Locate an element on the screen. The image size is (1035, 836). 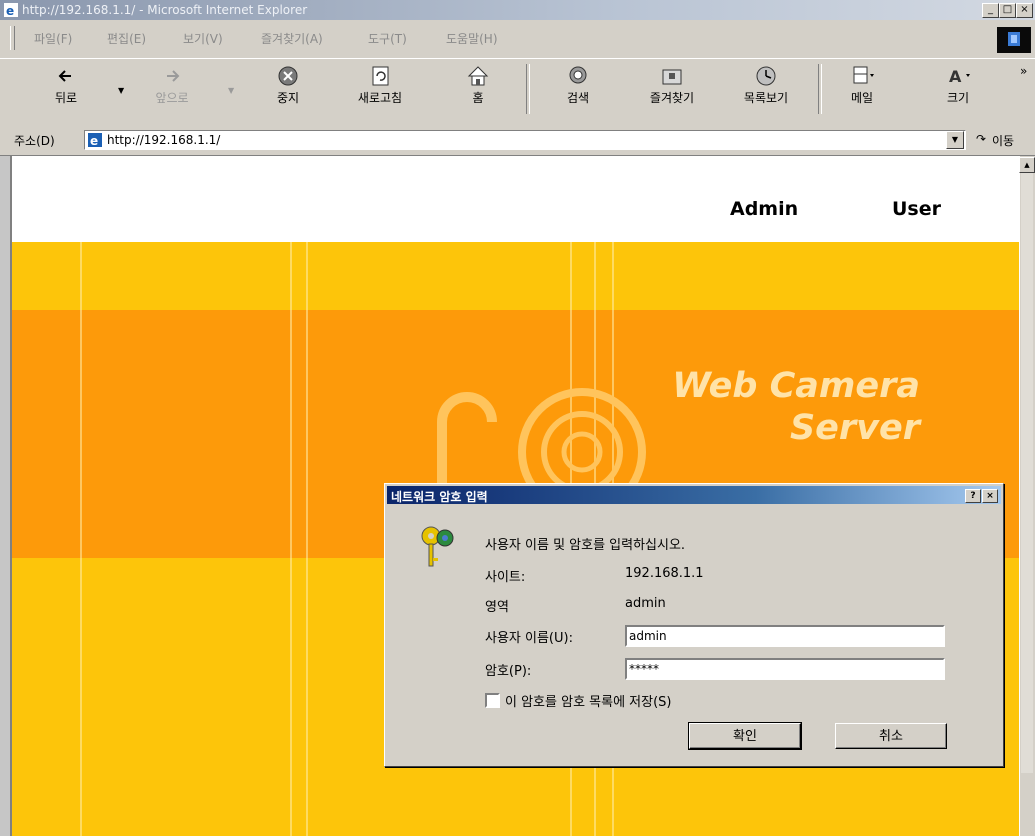
nav-user-link: User is located at coordinates (916, 209).